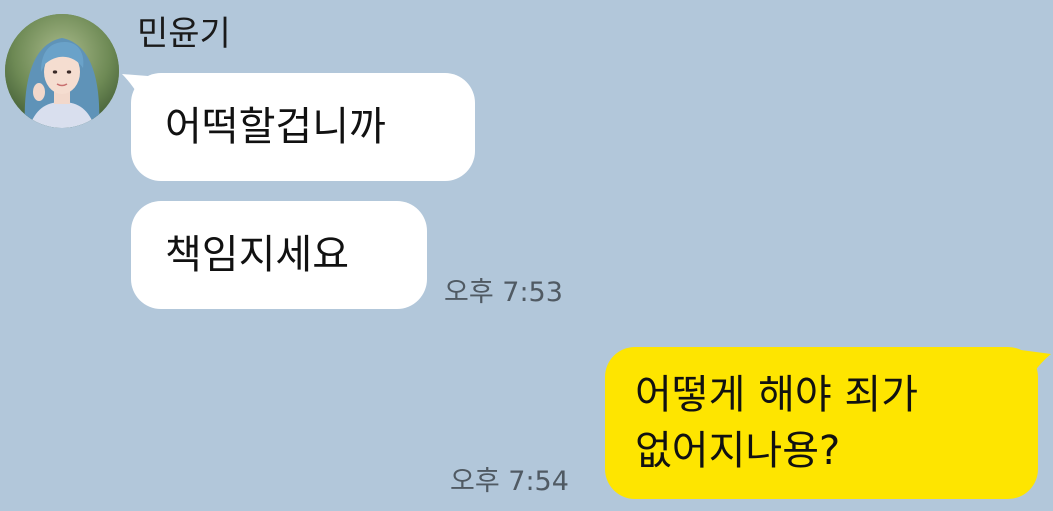  What do you see at coordinates (184, 34) in the screenshot?
I see `sender-name: 민윤기` at bounding box center [184, 34].